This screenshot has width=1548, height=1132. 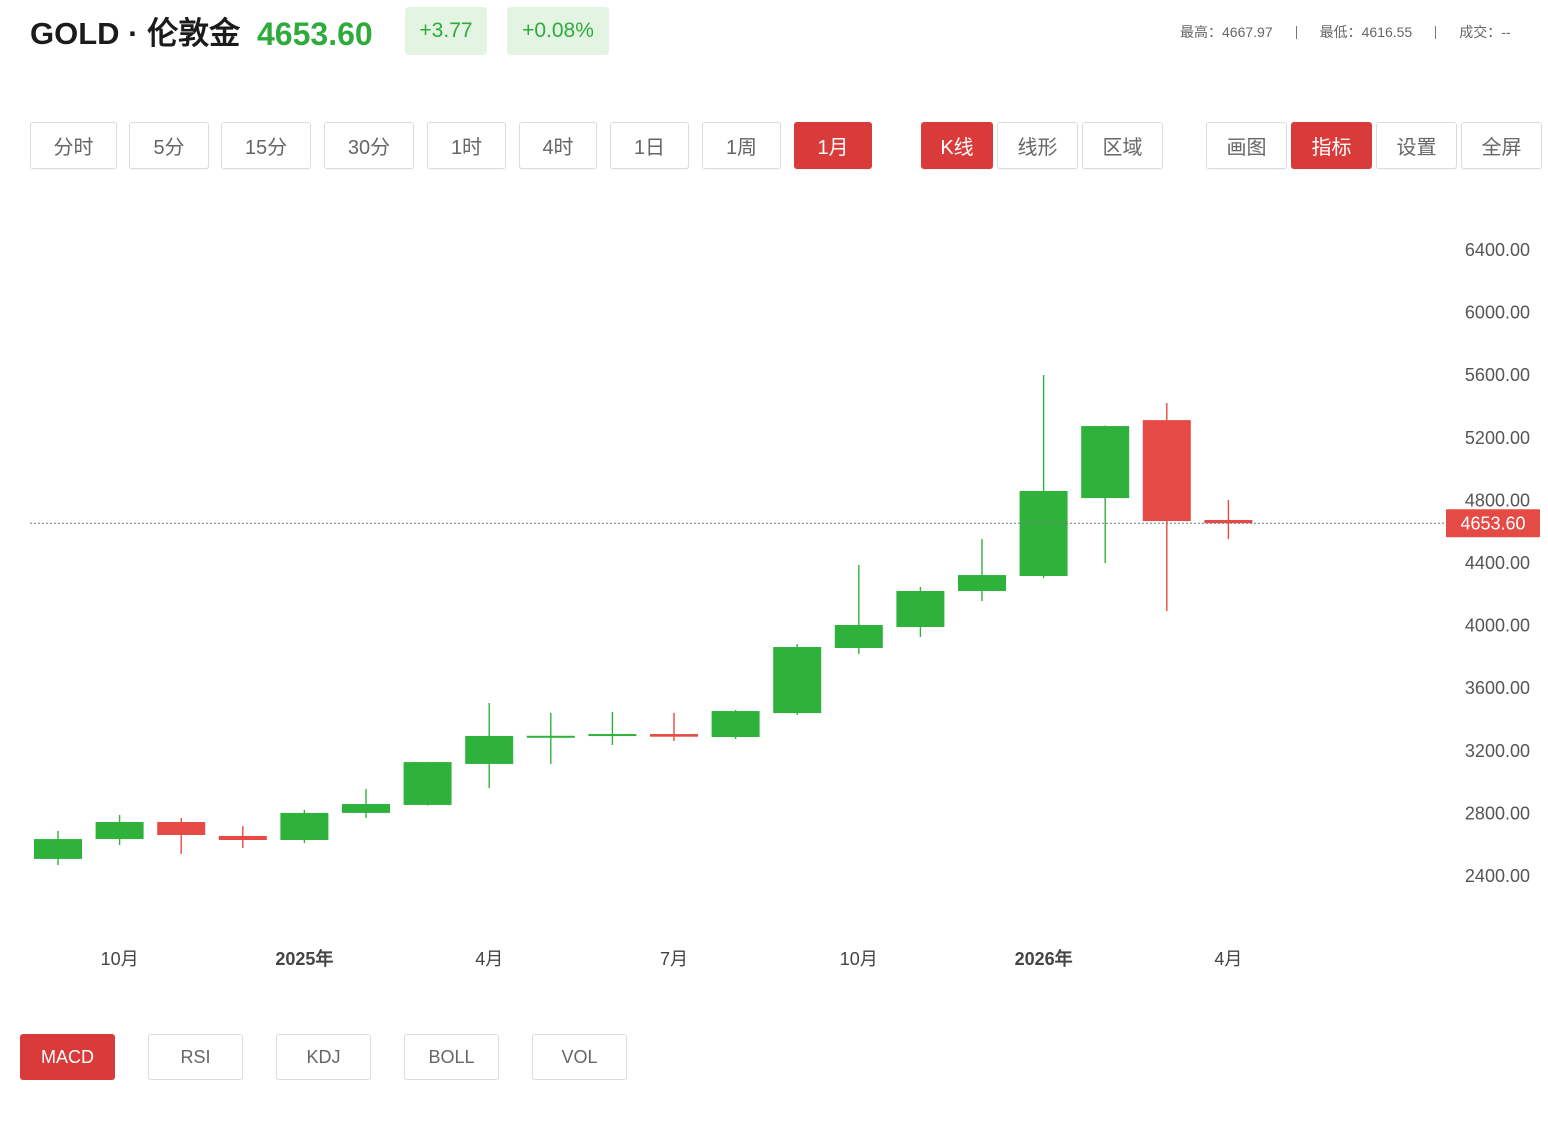 What do you see at coordinates (451, 1057) in the screenshot?
I see `indicator-tab-boll: BOLL` at bounding box center [451, 1057].